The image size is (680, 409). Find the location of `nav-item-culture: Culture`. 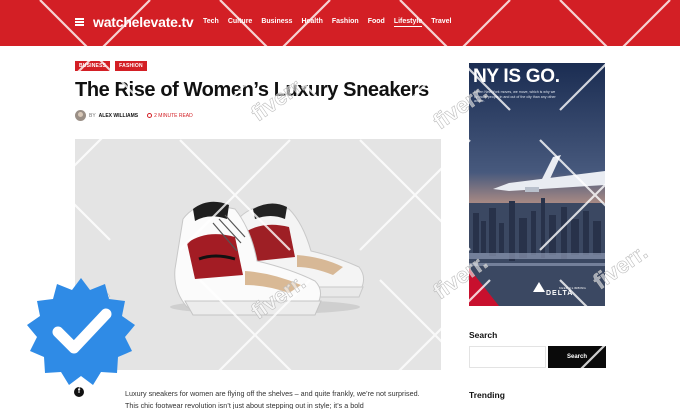

nav-item-culture: Culture is located at coordinates (240, 22).